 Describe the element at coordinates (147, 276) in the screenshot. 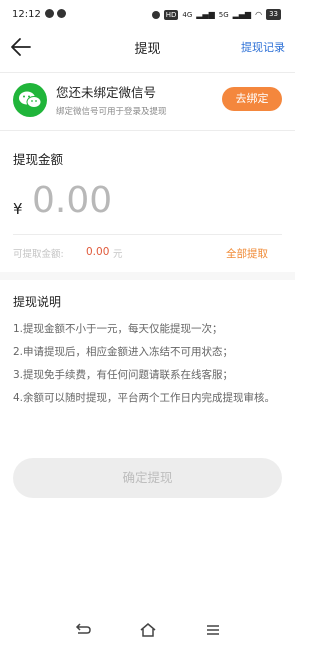

I see `section-divider` at that location.